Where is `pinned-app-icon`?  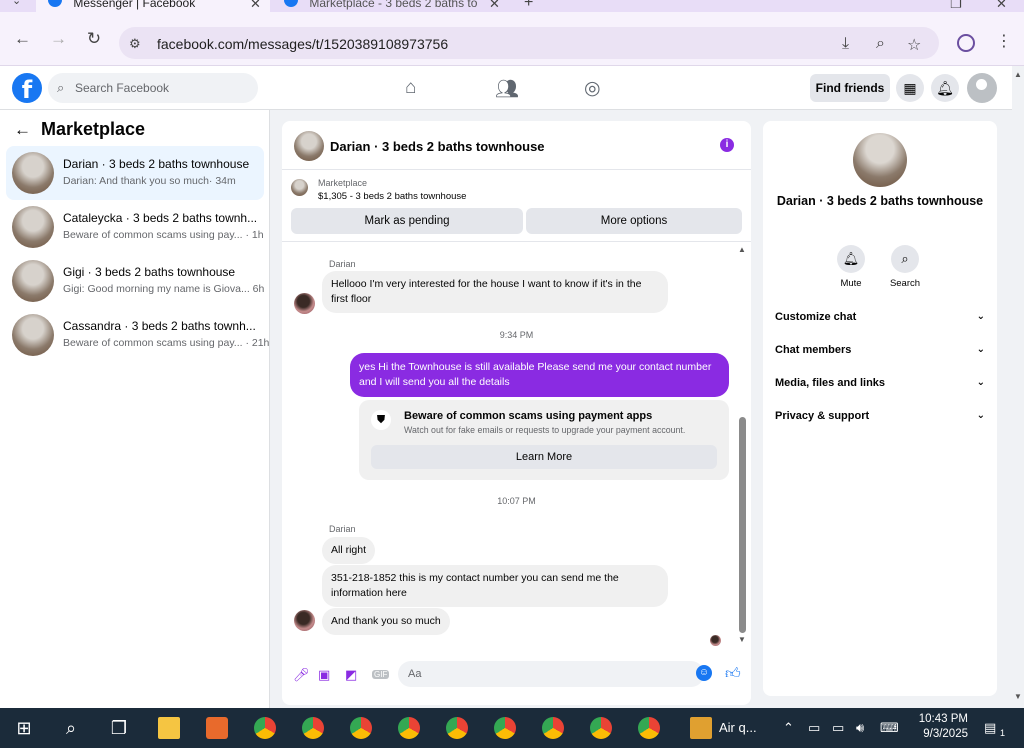 pinned-app-icon is located at coordinates (217, 728).